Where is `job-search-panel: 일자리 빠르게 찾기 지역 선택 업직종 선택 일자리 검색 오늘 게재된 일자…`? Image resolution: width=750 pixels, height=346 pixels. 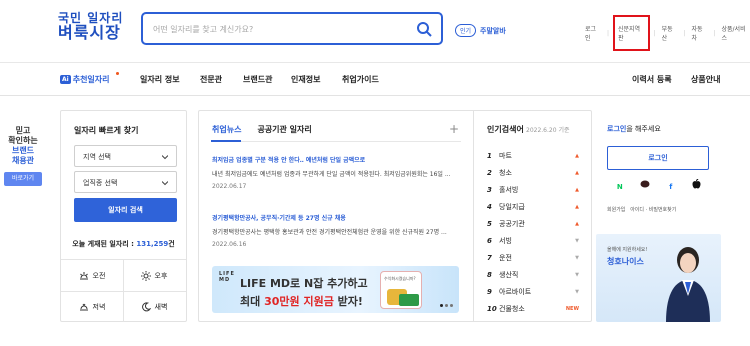
job-search-panel: 일자리 빠르게 찾기 지역 선택 업직종 선택 일자리 검색 오늘 게재된 일자… is located at coordinates (123, 216).